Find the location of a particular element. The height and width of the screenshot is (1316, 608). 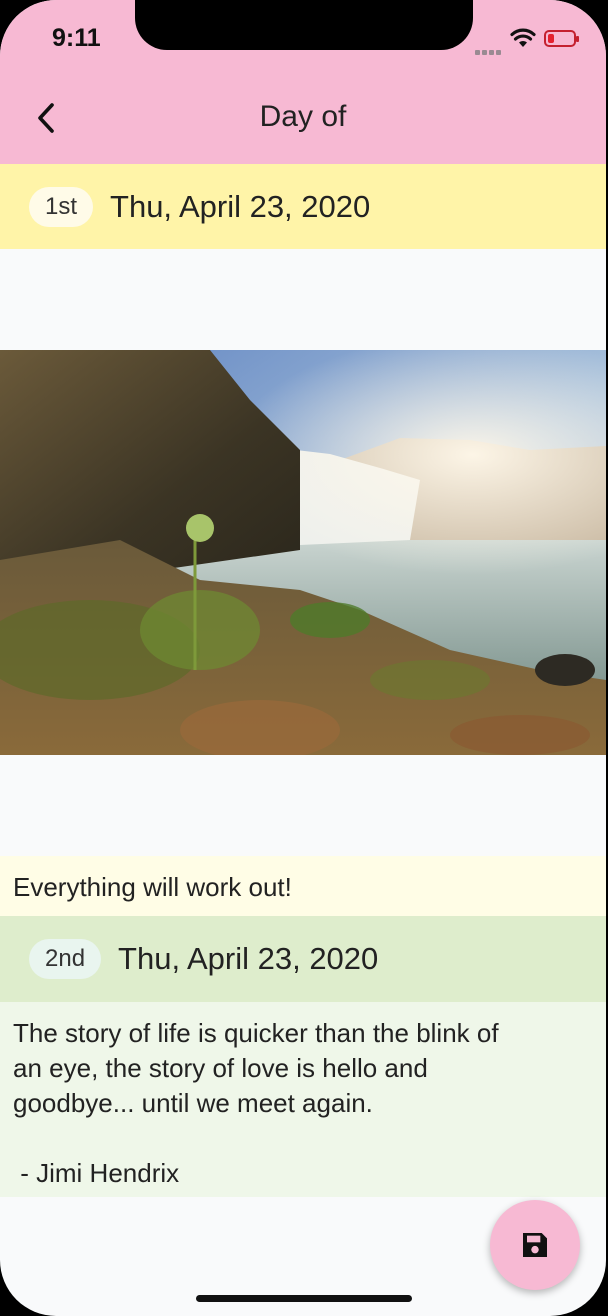

entry-header-1: 1st Thu, April 23, 2020 is located at coordinates (303, 206).